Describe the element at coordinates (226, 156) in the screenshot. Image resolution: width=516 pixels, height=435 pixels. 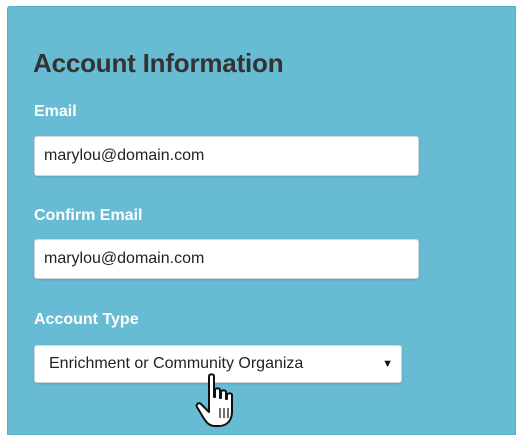
I see `email-field: marylou@domain.com` at that location.